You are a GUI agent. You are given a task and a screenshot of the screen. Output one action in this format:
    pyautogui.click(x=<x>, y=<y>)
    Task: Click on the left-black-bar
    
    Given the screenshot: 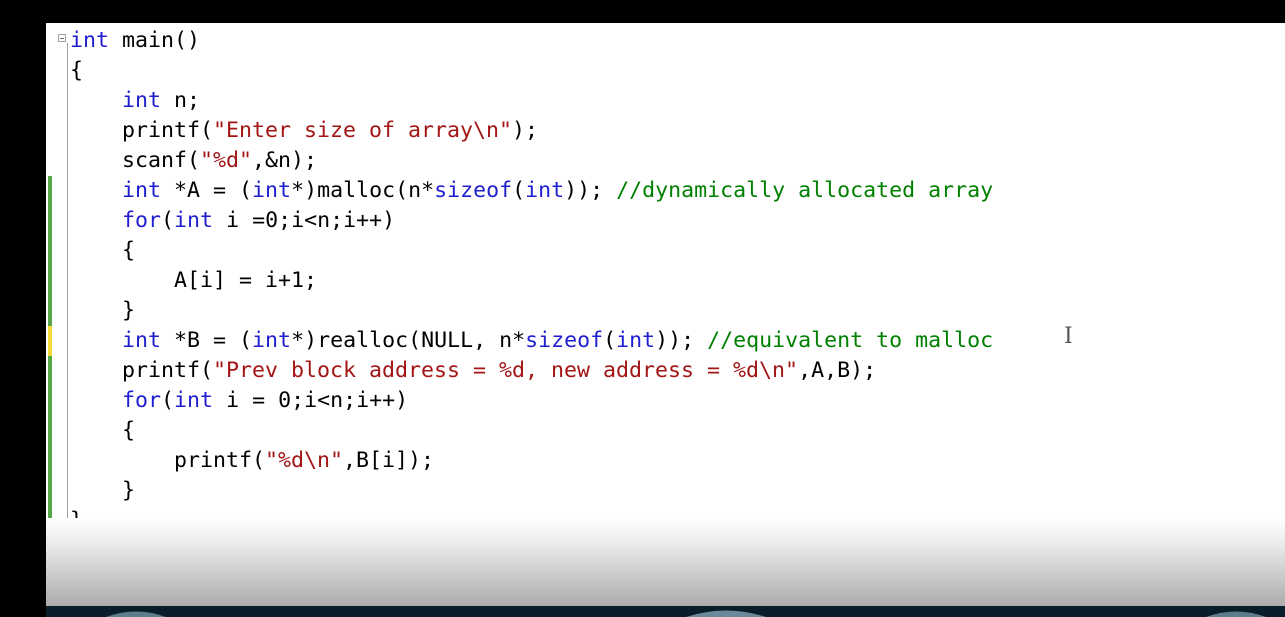 What is the action you would take?
    pyautogui.click(x=23, y=308)
    